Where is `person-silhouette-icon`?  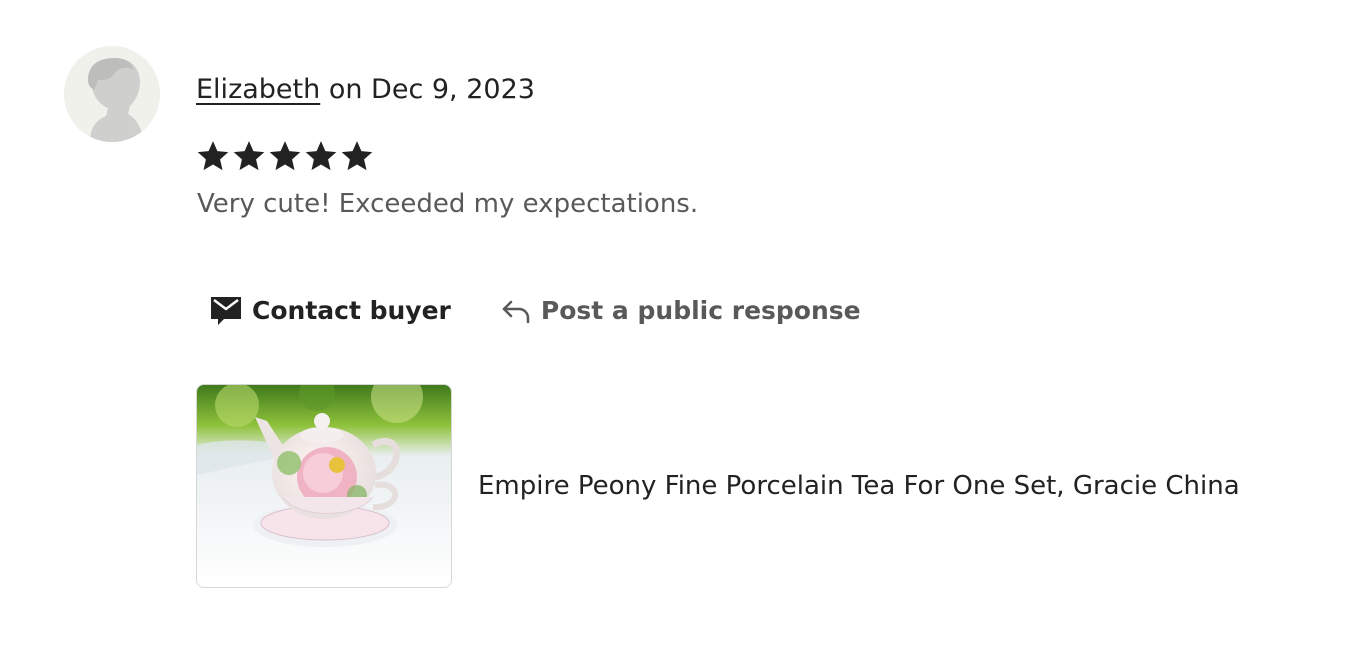
person-silhouette-icon is located at coordinates (112, 94).